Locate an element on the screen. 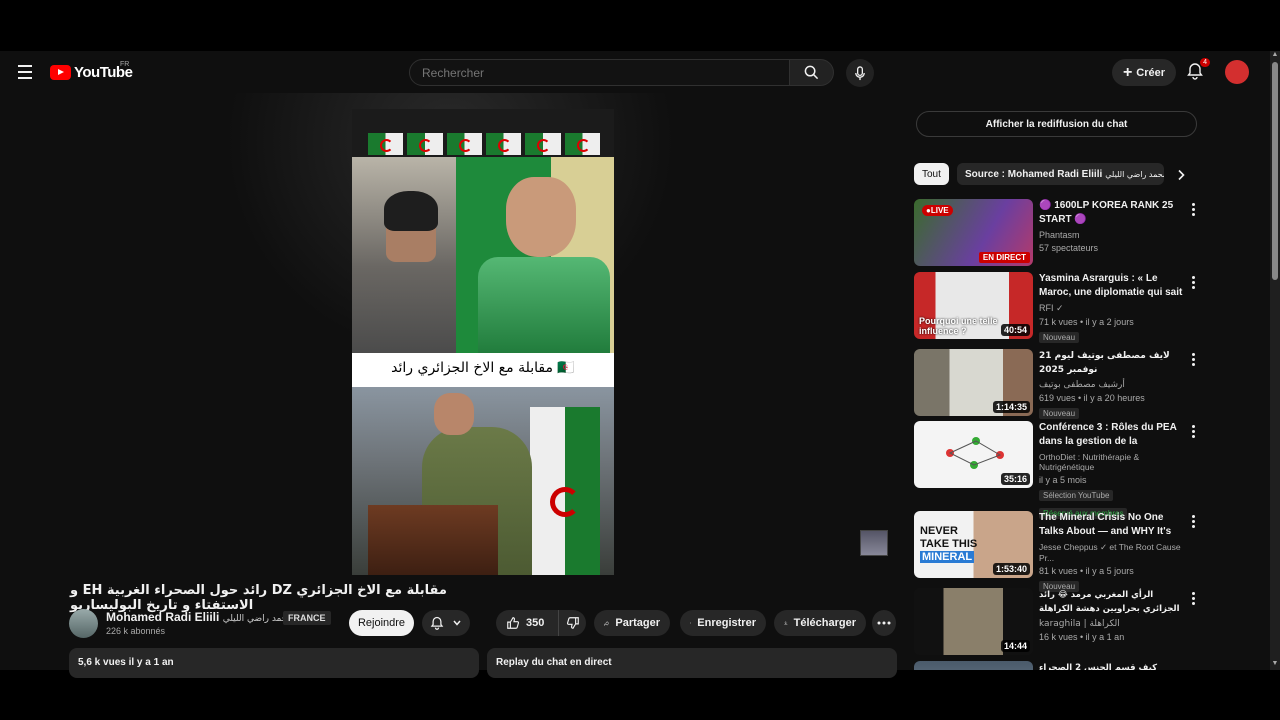 This screenshot has width=1280, height=720. like-count: 350 is located at coordinates (535, 623).